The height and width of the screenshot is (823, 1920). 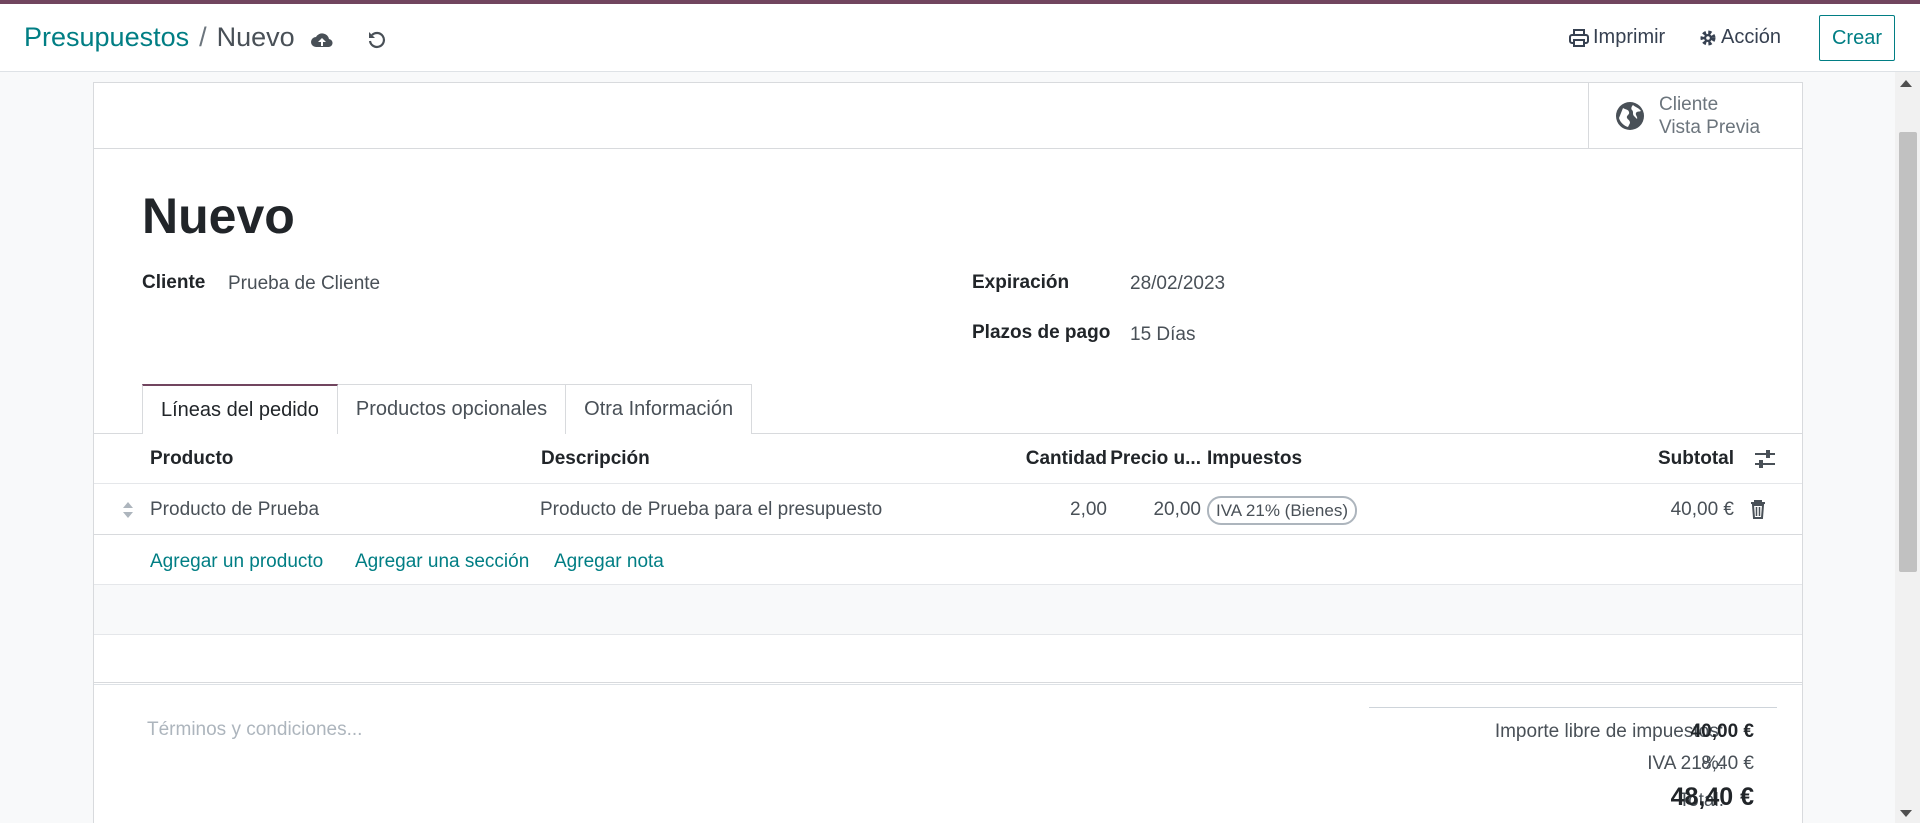 What do you see at coordinates (948, 684) in the screenshot?
I see `table-bottom-divider` at bounding box center [948, 684].